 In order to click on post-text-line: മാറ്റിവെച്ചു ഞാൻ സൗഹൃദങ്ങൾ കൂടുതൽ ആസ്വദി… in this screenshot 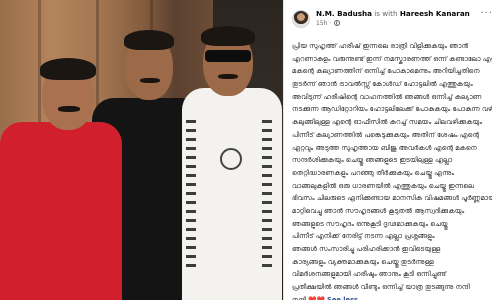, I will do `click(378, 210)`.